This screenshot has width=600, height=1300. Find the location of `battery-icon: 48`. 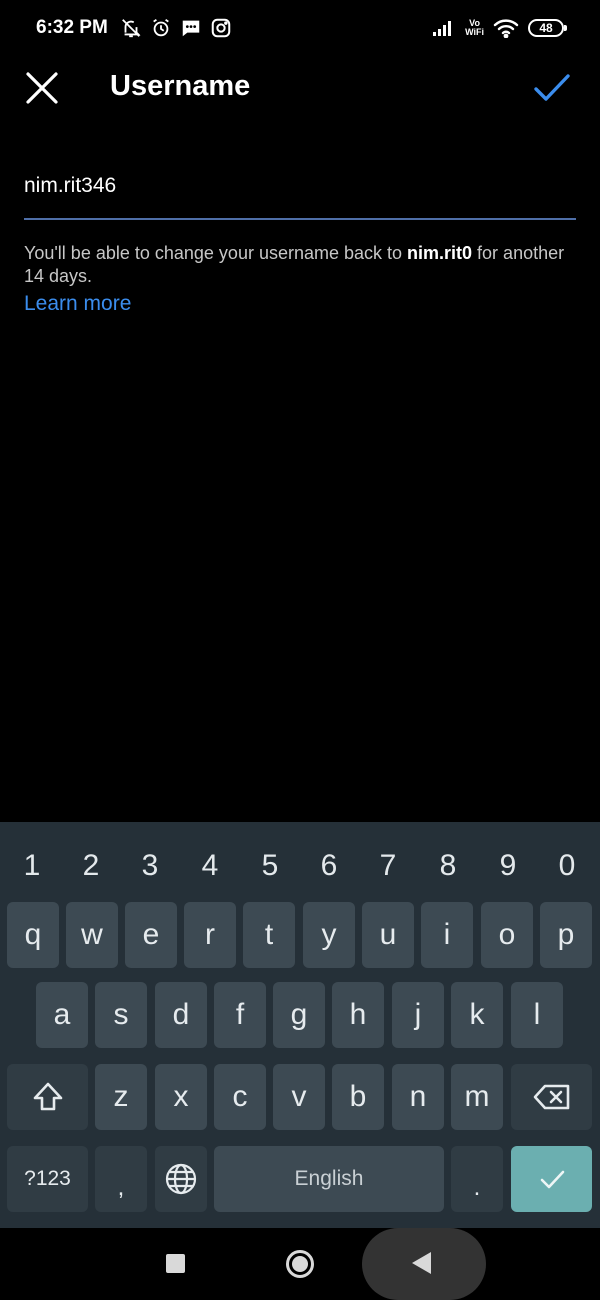

battery-icon: 48 is located at coordinates (547, 28).